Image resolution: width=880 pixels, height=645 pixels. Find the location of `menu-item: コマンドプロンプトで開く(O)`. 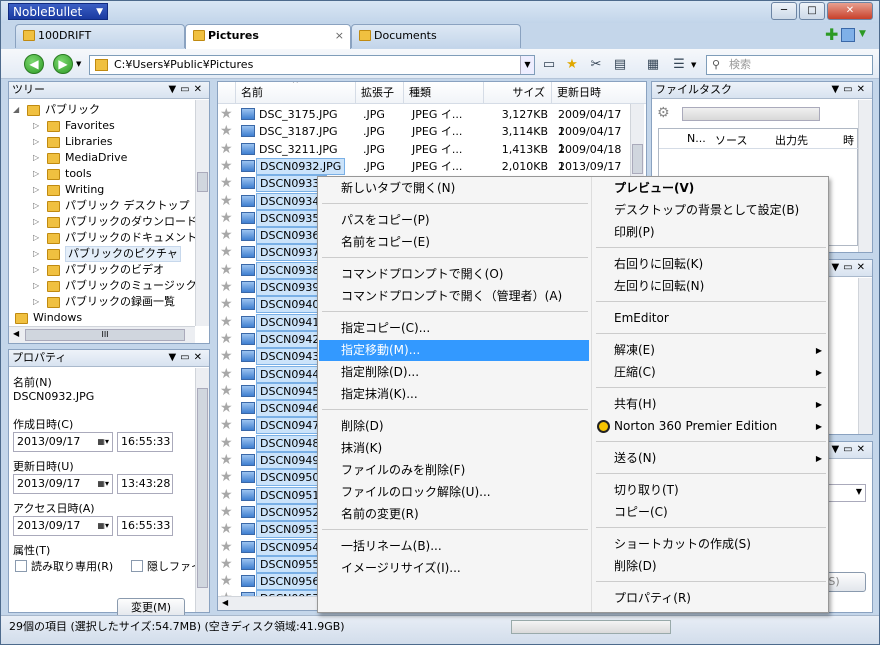

menu-item: コマンドプロンプトで開く(O) is located at coordinates (454, 274).